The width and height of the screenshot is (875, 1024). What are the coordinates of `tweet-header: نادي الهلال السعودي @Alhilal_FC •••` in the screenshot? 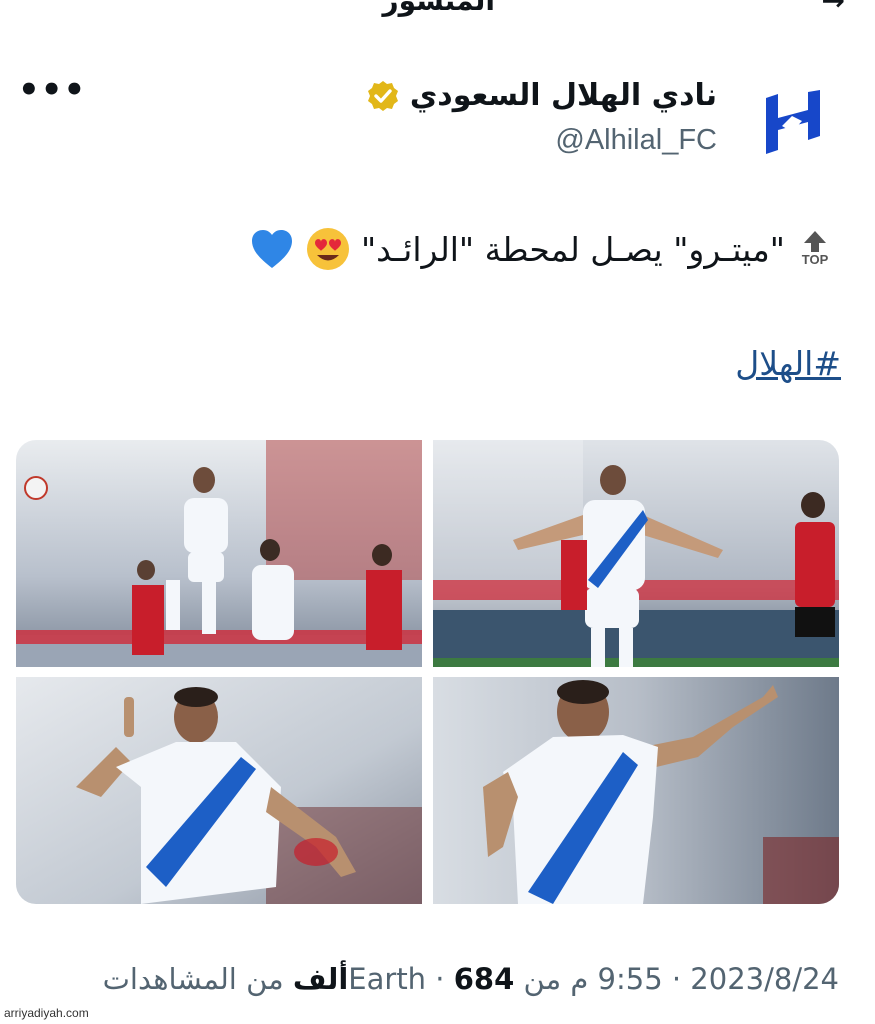 It's located at (437, 122).